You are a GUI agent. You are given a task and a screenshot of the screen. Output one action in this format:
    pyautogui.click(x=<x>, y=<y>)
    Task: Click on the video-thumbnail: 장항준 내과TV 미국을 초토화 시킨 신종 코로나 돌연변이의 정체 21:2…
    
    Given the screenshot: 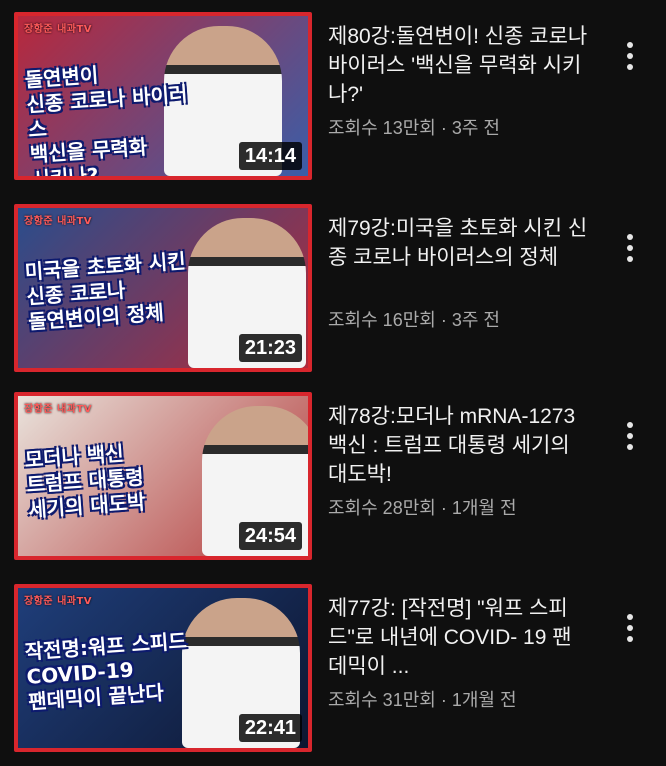 What is the action you would take?
    pyautogui.click(x=163, y=288)
    